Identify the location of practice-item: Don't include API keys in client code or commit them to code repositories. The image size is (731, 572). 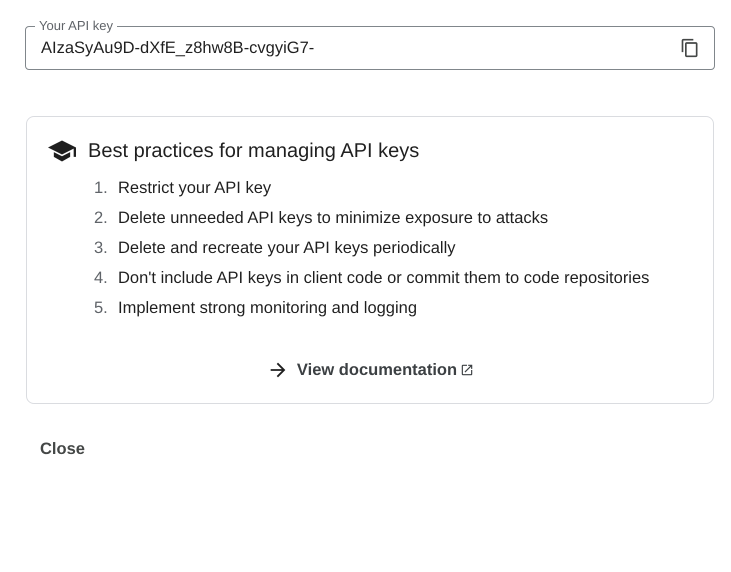
(384, 278).